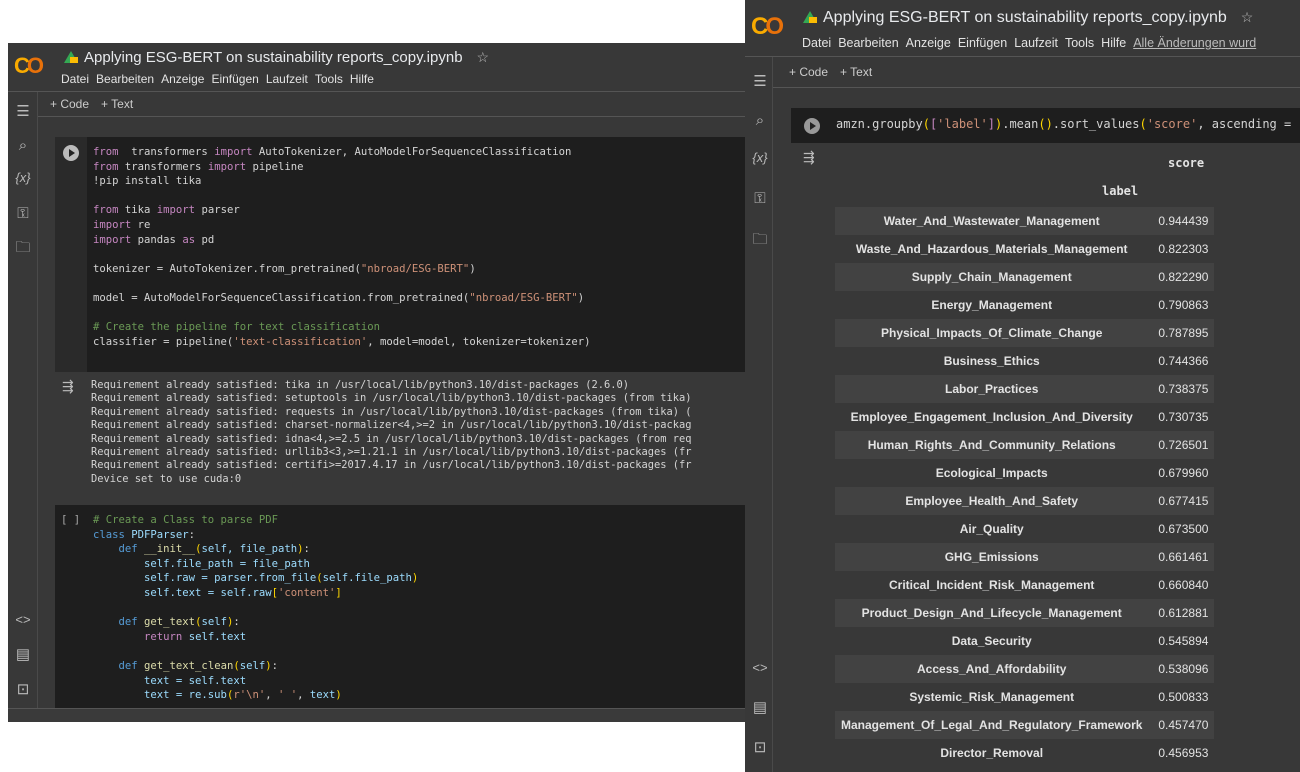 This screenshot has width=1300, height=772. I want to click on code-token: (), so click(1045, 124).